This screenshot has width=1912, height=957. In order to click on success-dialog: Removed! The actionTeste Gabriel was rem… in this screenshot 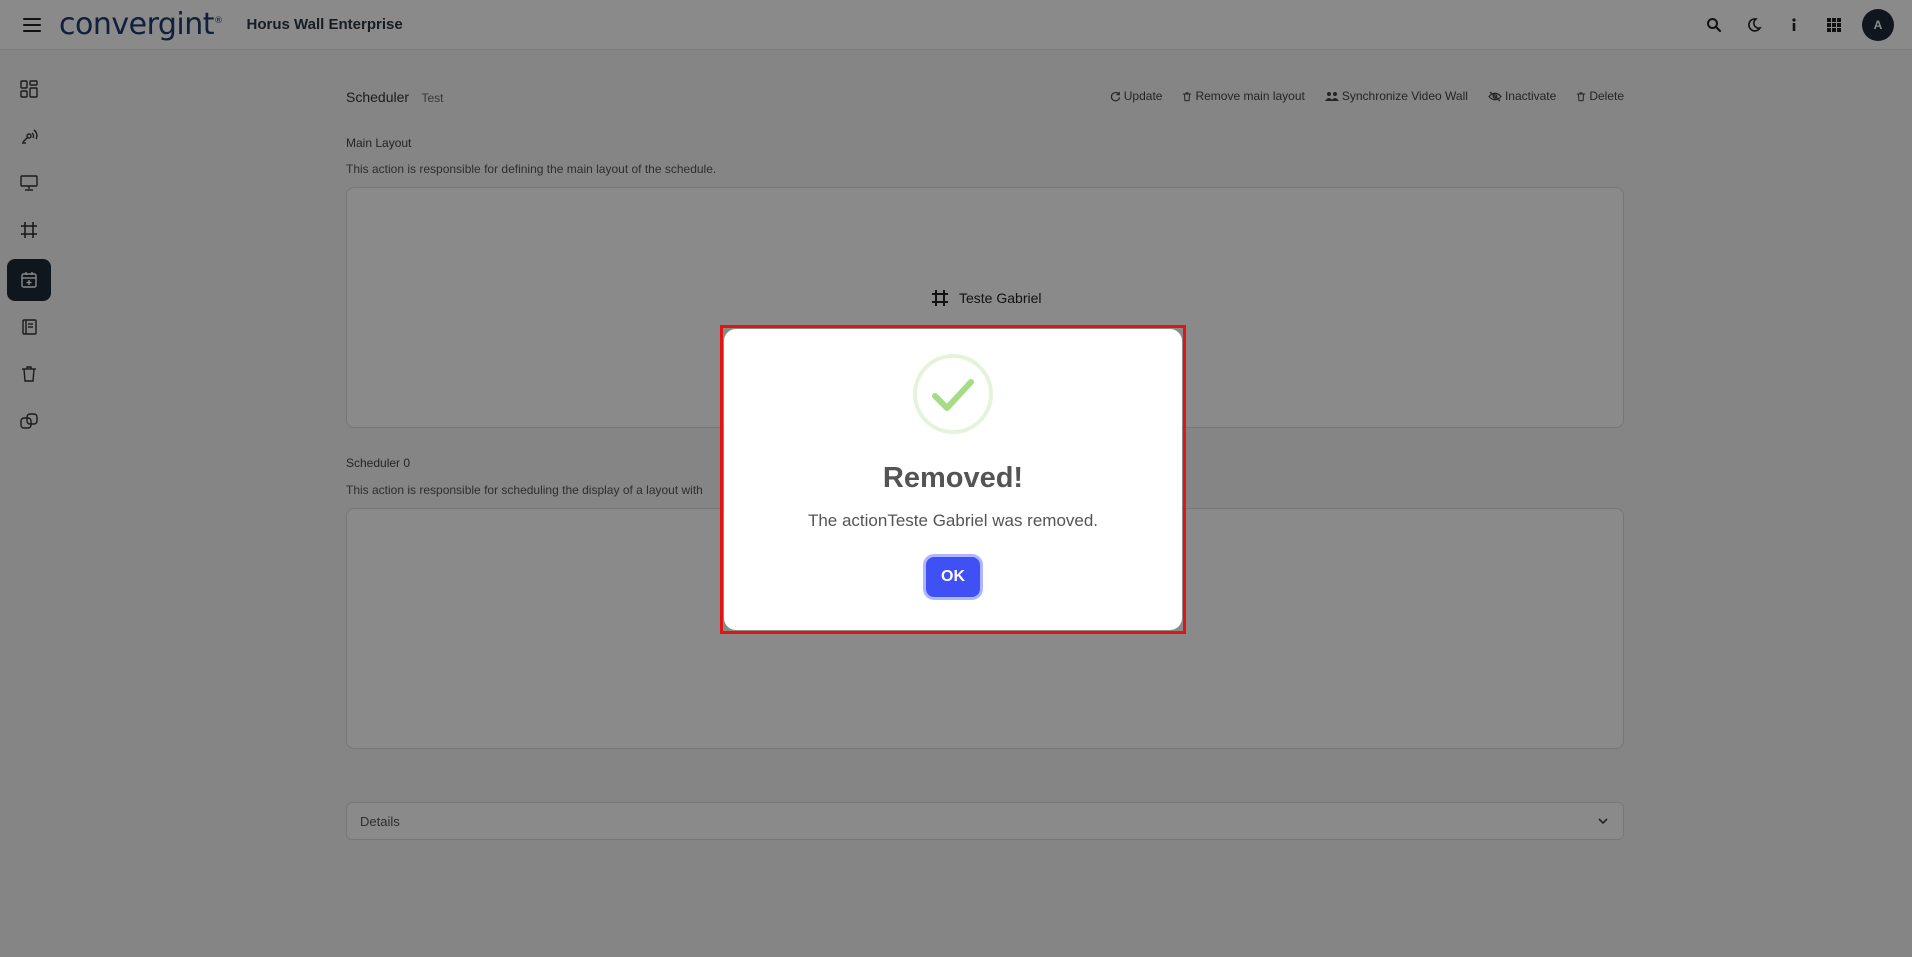, I will do `click(953, 479)`.